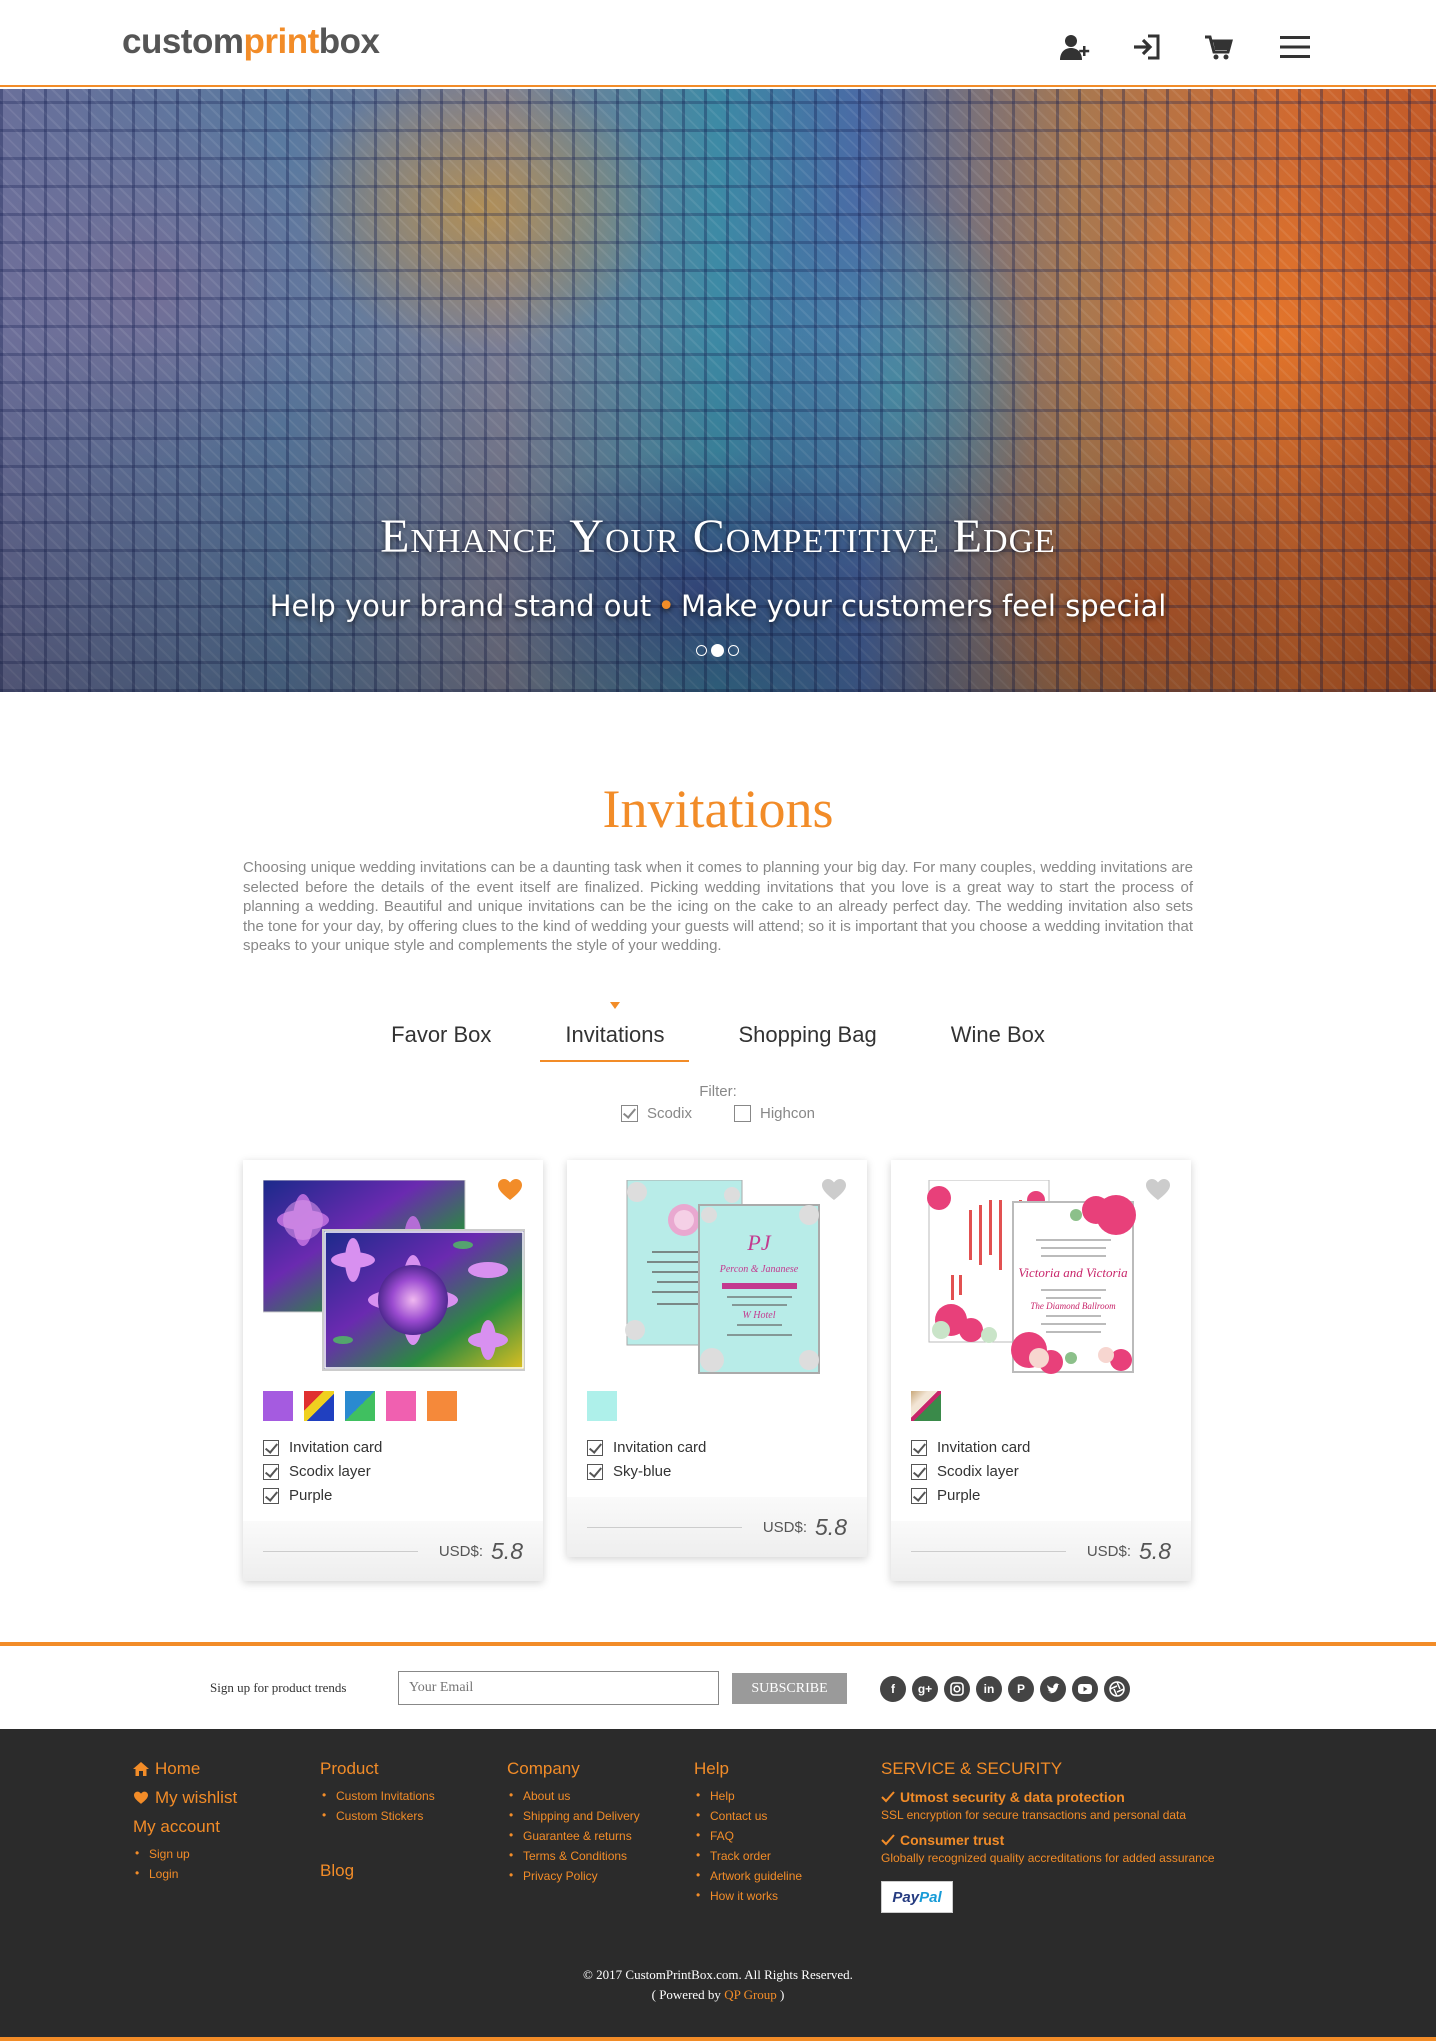 Image resolution: width=1436 pixels, height=2041 pixels. I want to click on facebook-icon: f, so click(893, 1689).